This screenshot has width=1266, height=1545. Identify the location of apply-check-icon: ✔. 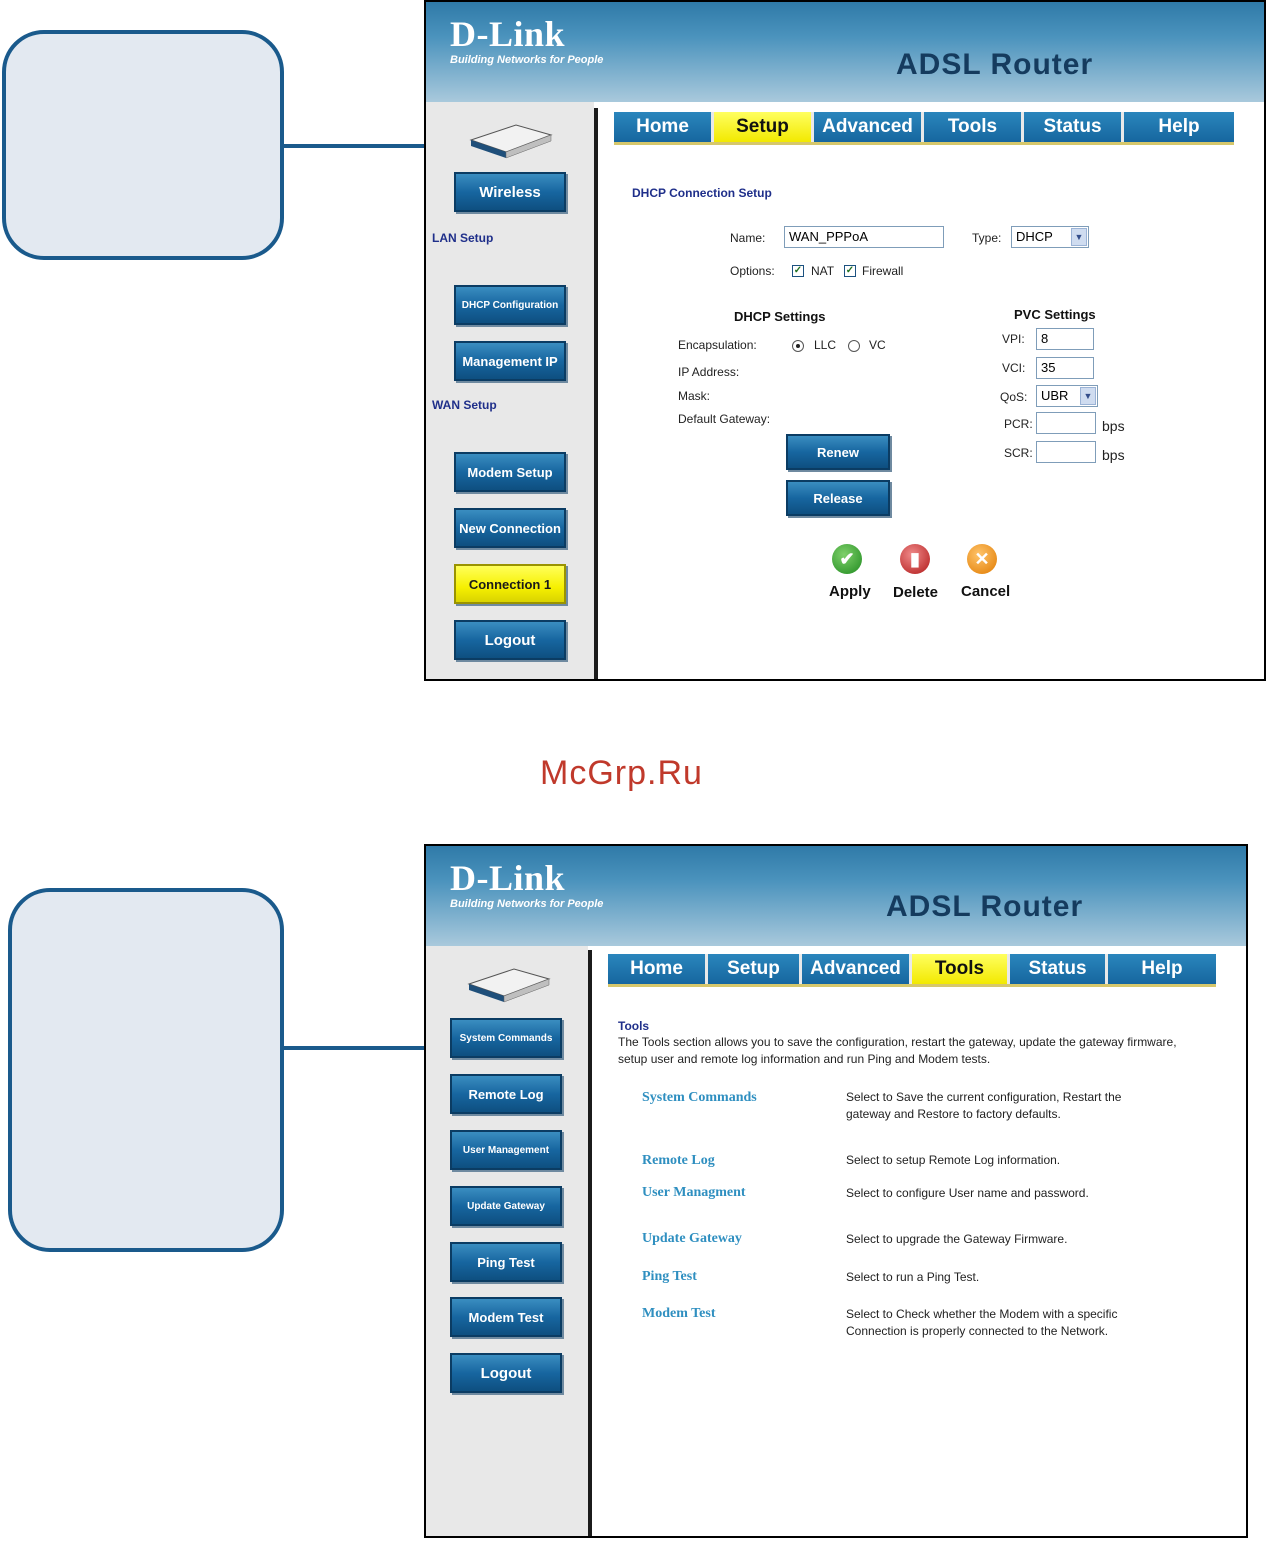
(847, 559).